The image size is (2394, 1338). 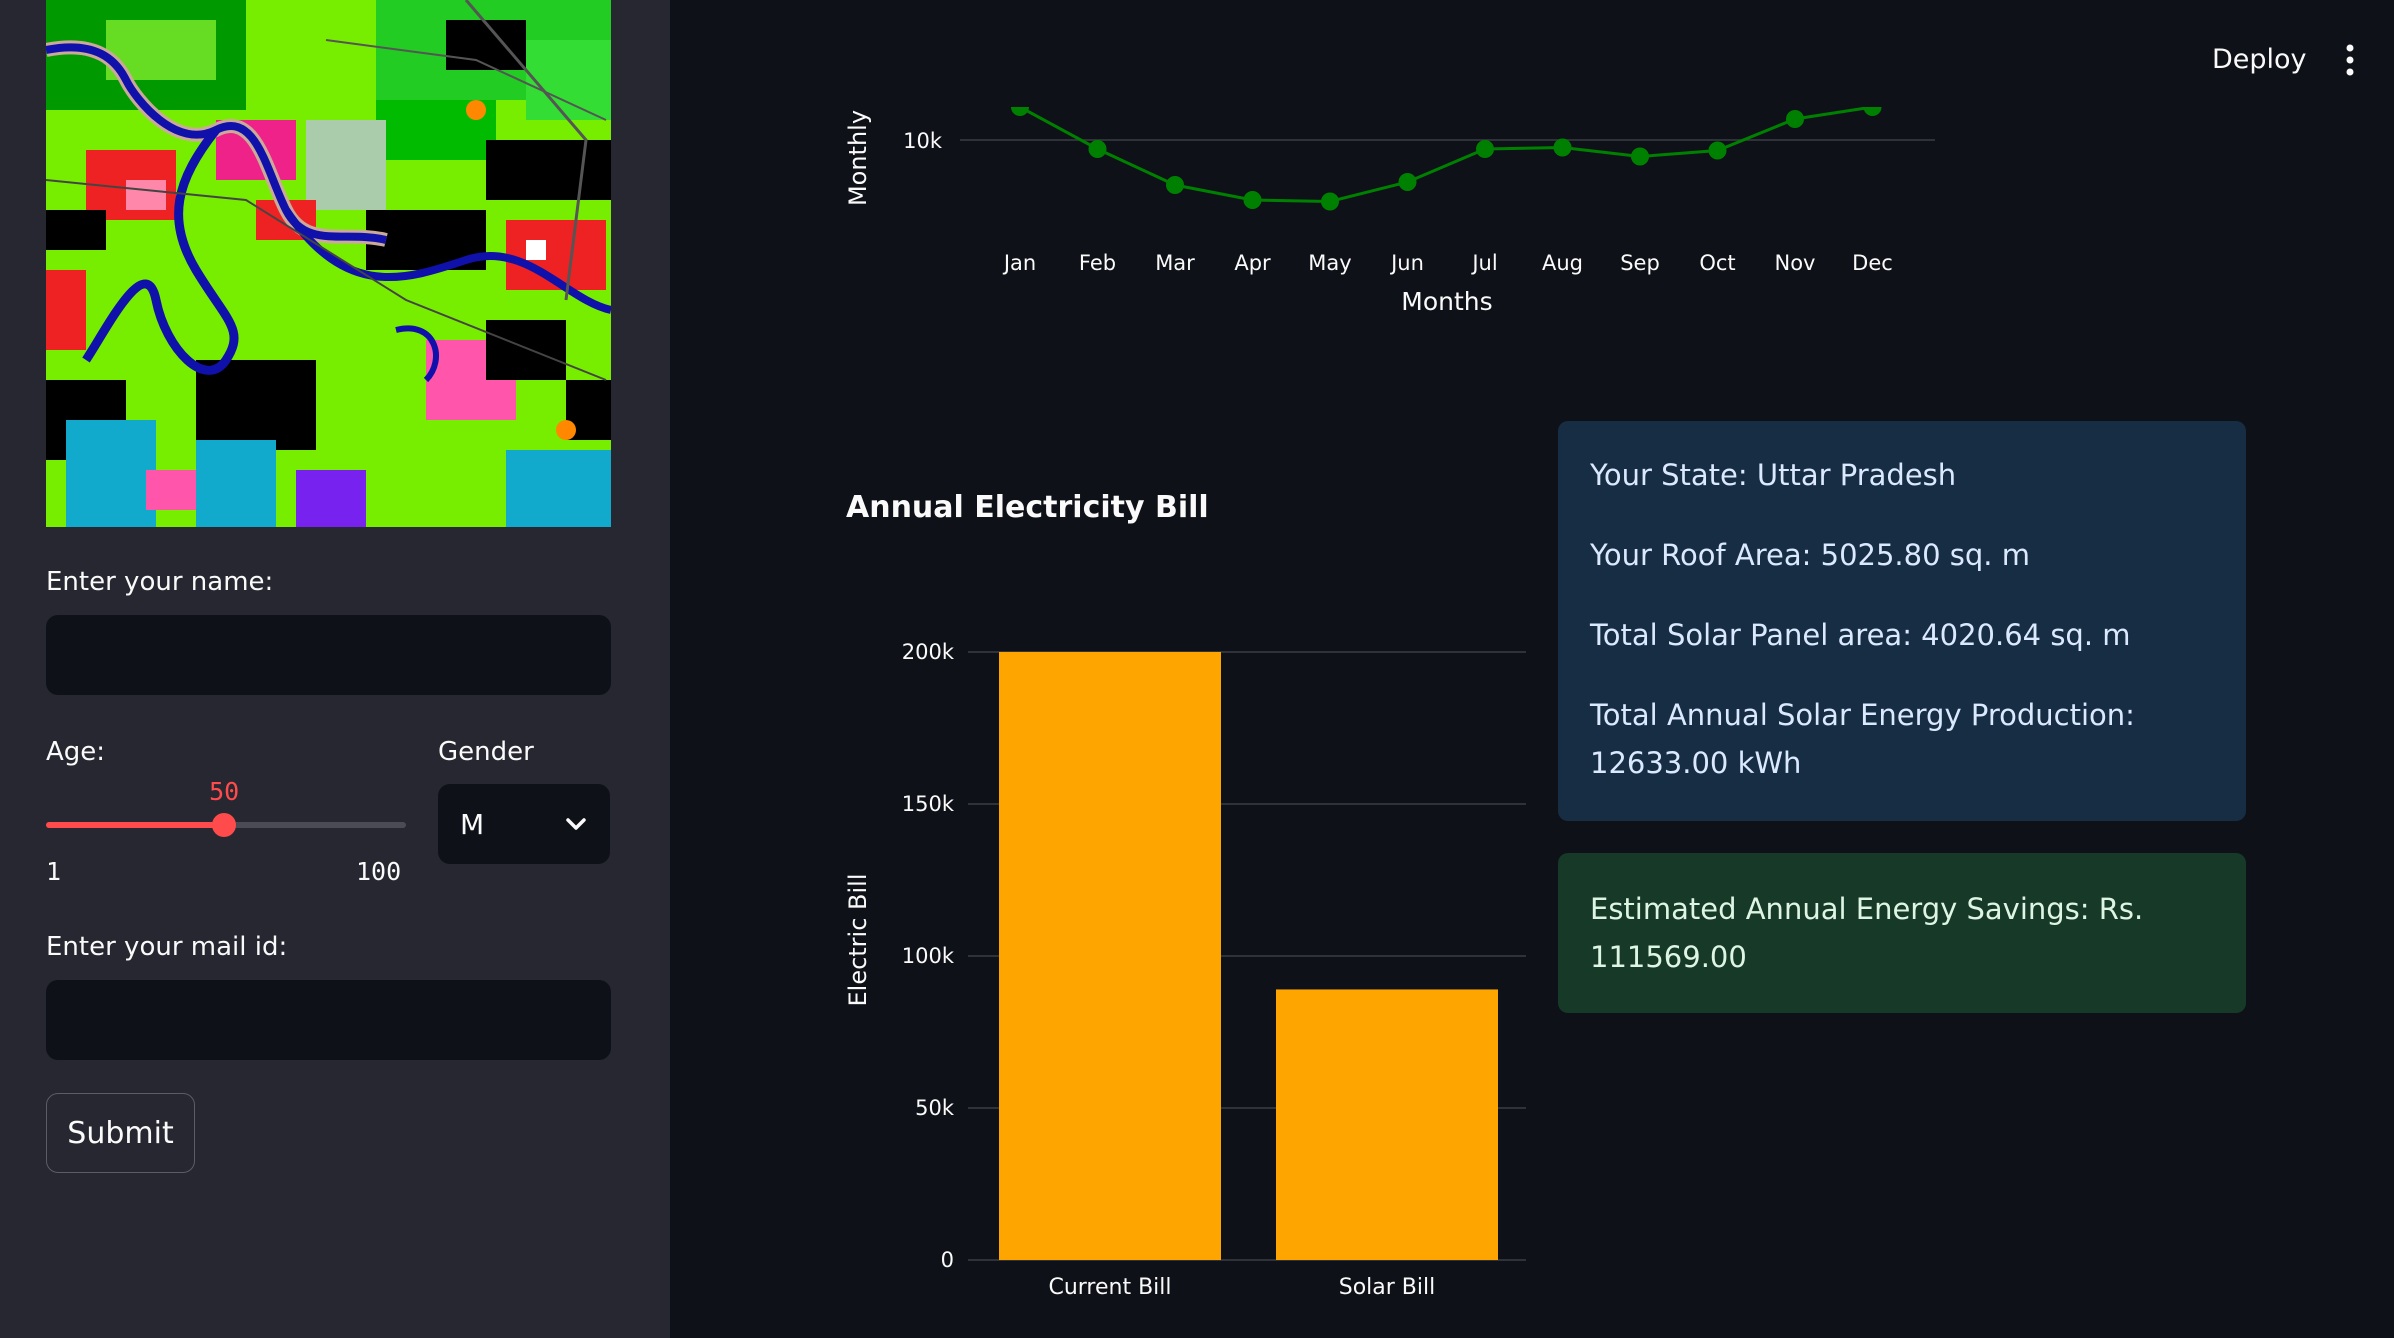 What do you see at coordinates (858, 158) in the screenshot?
I see `y-axis-title: Monthly` at bounding box center [858, 158].